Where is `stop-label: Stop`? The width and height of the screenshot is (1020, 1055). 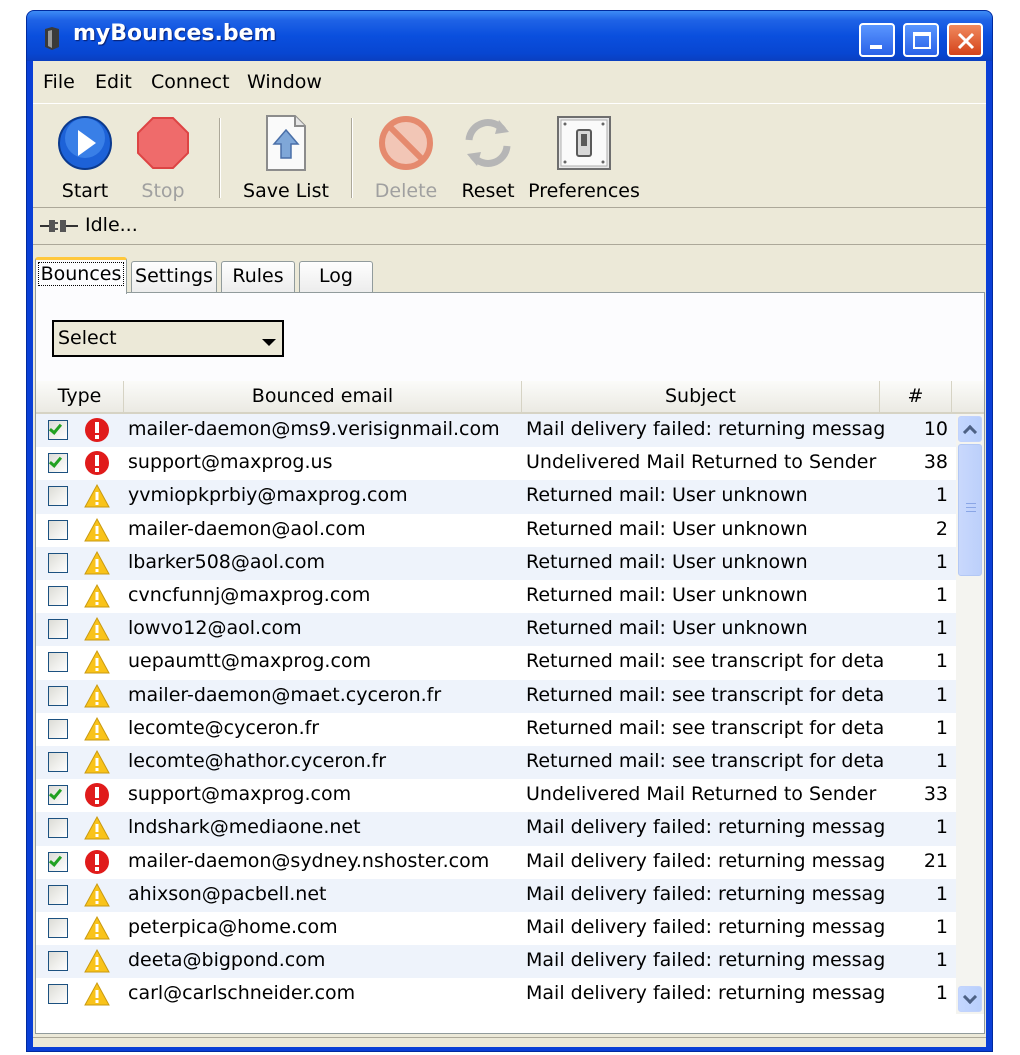 stop-label: Stop is located at coordinates (163, 191).